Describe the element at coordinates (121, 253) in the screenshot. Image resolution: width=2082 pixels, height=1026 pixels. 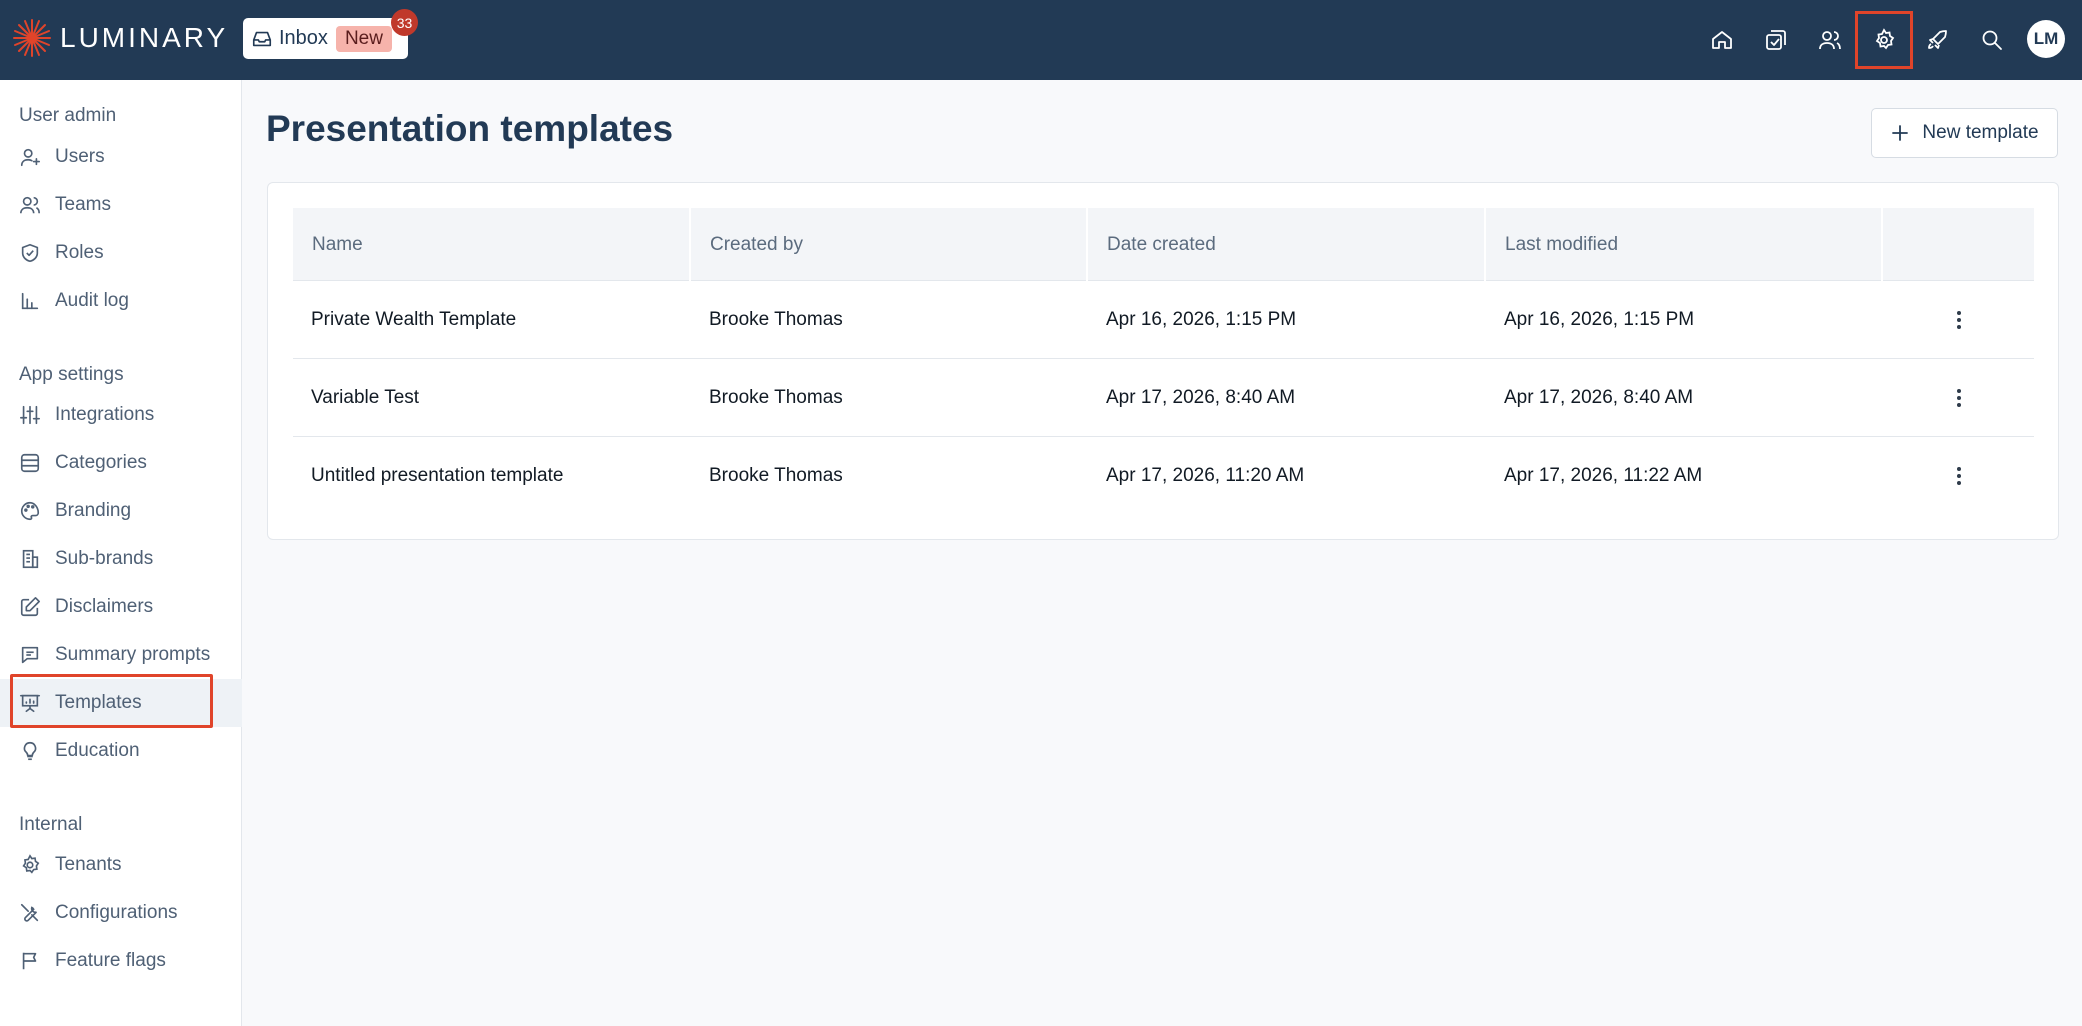
I see `sidebar-item-roles: Roles` at that location.